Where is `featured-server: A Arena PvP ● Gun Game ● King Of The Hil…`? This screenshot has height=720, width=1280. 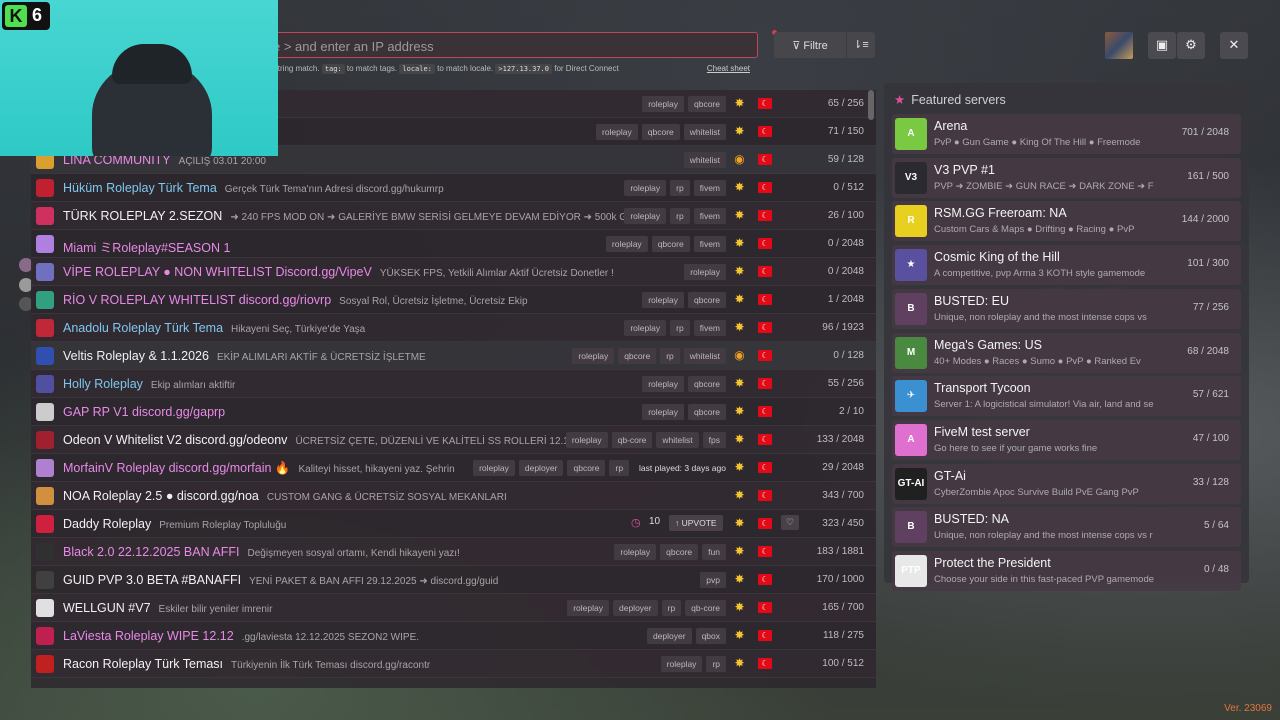
featured-server: A Arena PvP ● Gun Game ● King Of The Hil… is located at coordinates (1066, 134).